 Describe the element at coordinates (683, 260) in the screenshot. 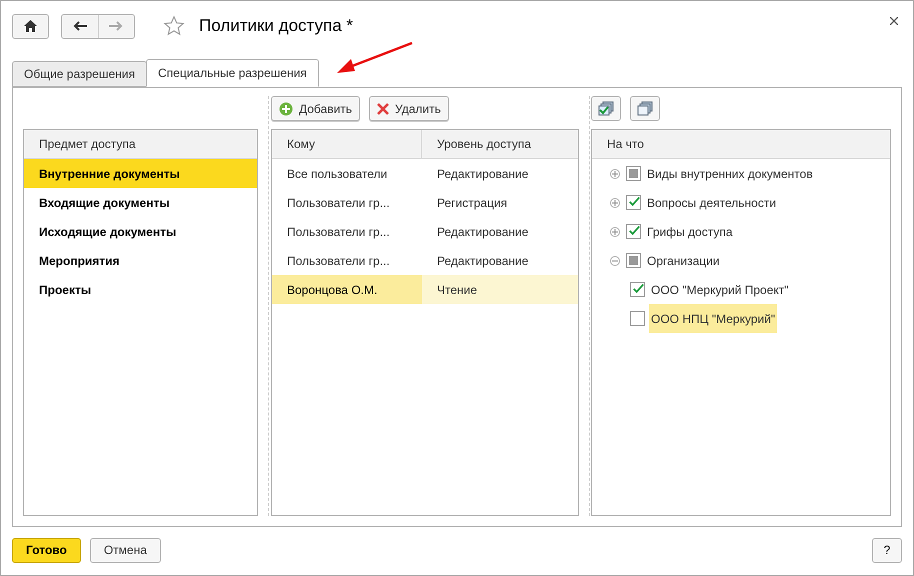

I see `tree-item: Организации` at that location.